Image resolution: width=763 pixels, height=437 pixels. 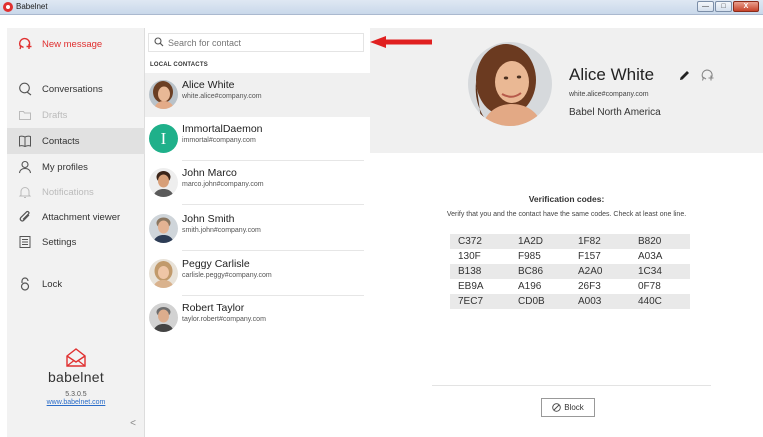 What do you see at coordinates (471, 286) in the screenshot?
I see `code-cell: EB9A` at bounding box center [471, 286].